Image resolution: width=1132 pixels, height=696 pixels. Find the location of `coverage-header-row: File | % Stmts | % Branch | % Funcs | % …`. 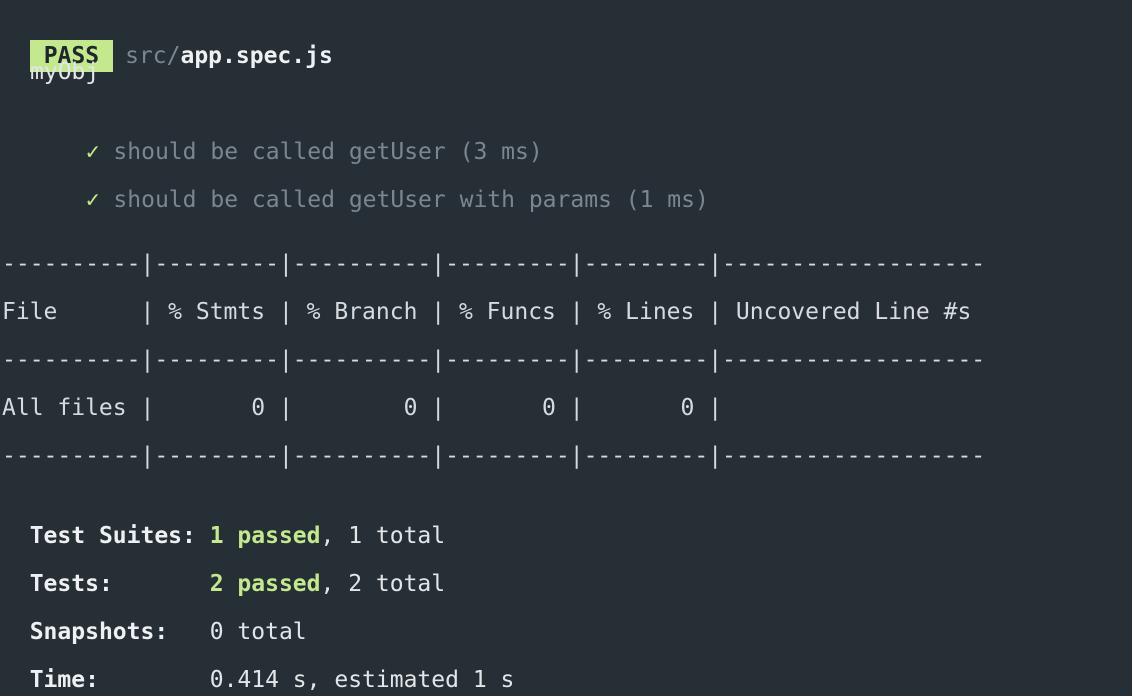

coverage-header-row: File | % Stmts | % Branch | % Funcs | % … is located at coordinates (494, 312).